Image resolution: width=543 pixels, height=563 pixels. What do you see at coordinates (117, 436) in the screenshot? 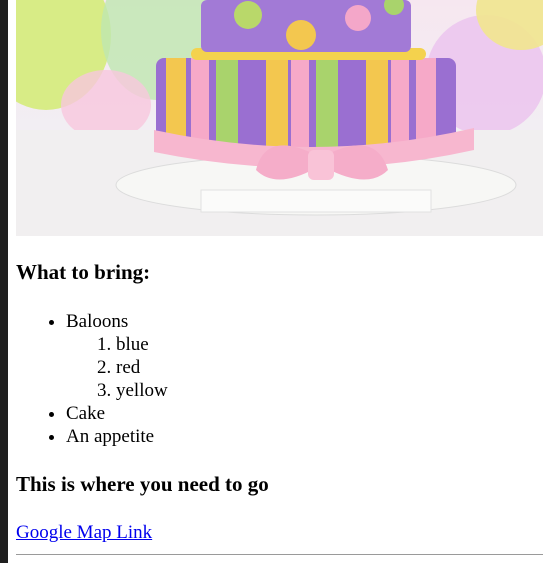
I see `list-item-appetite: An appetite` at bounding box center [117, 436].